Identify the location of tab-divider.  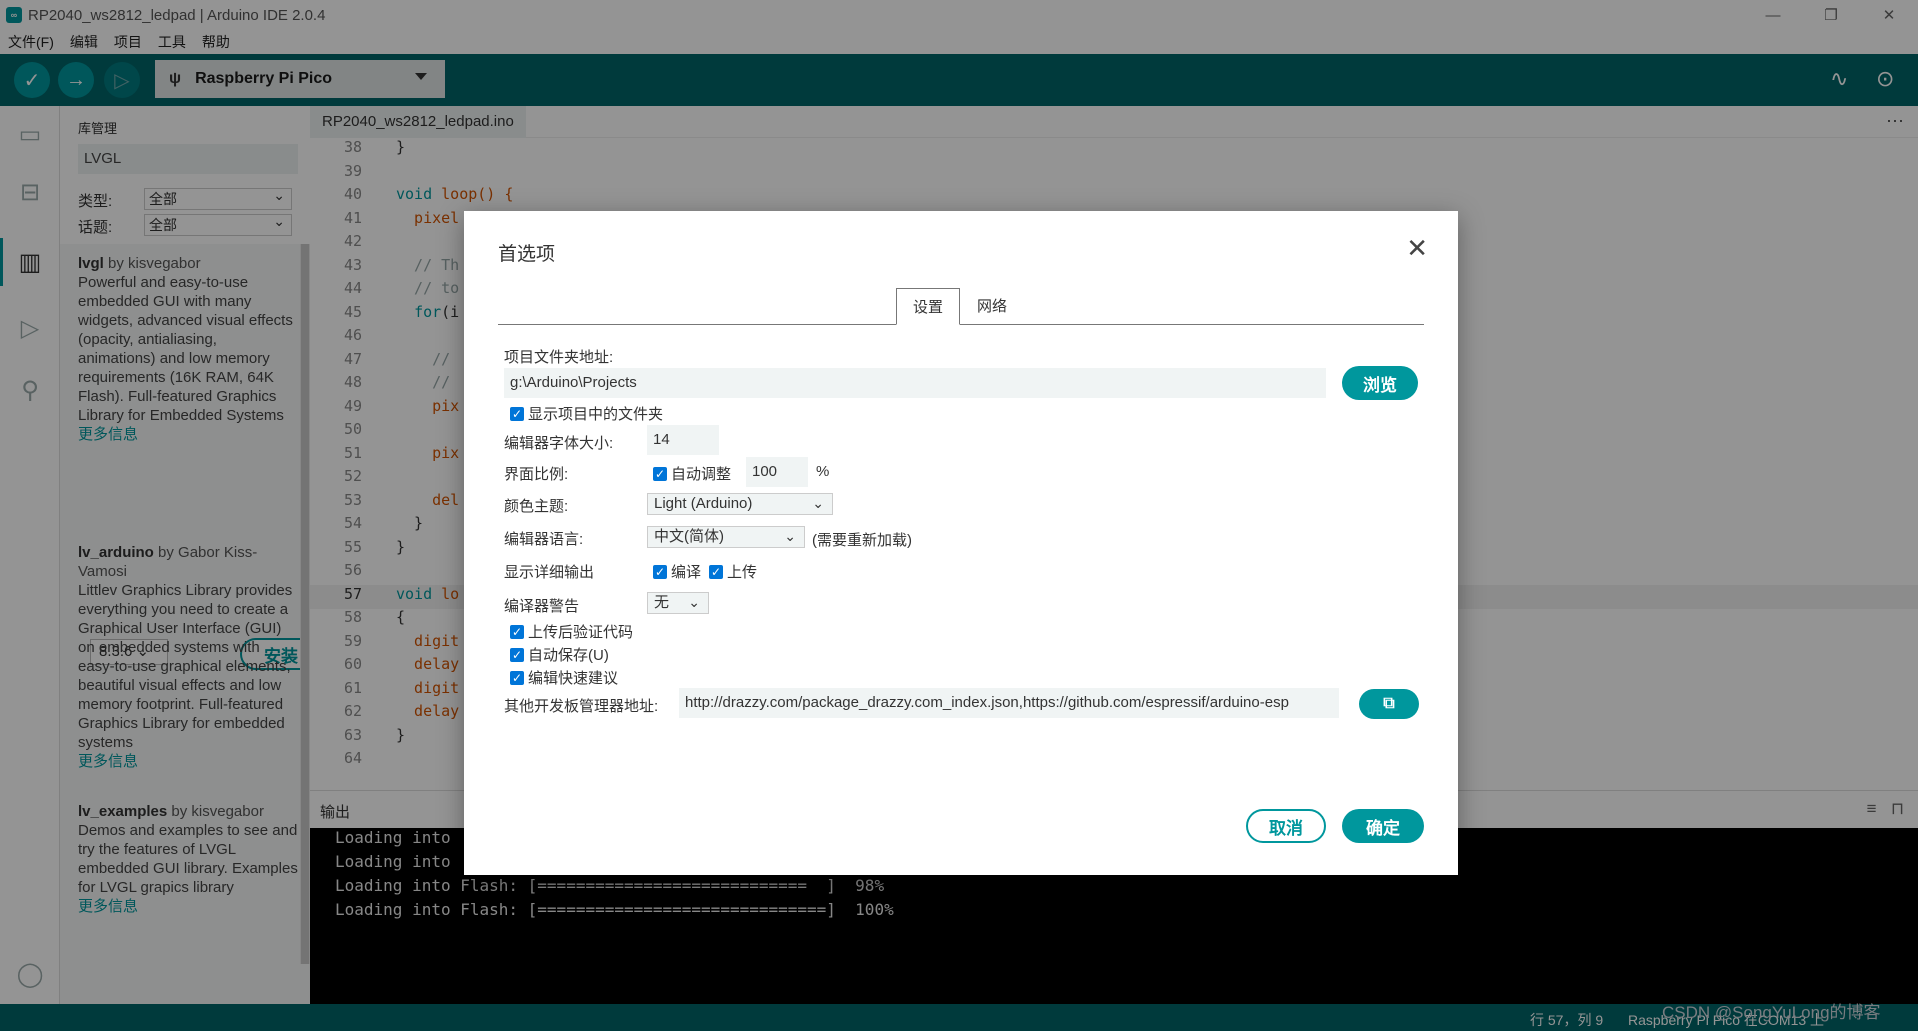
(961, 324).